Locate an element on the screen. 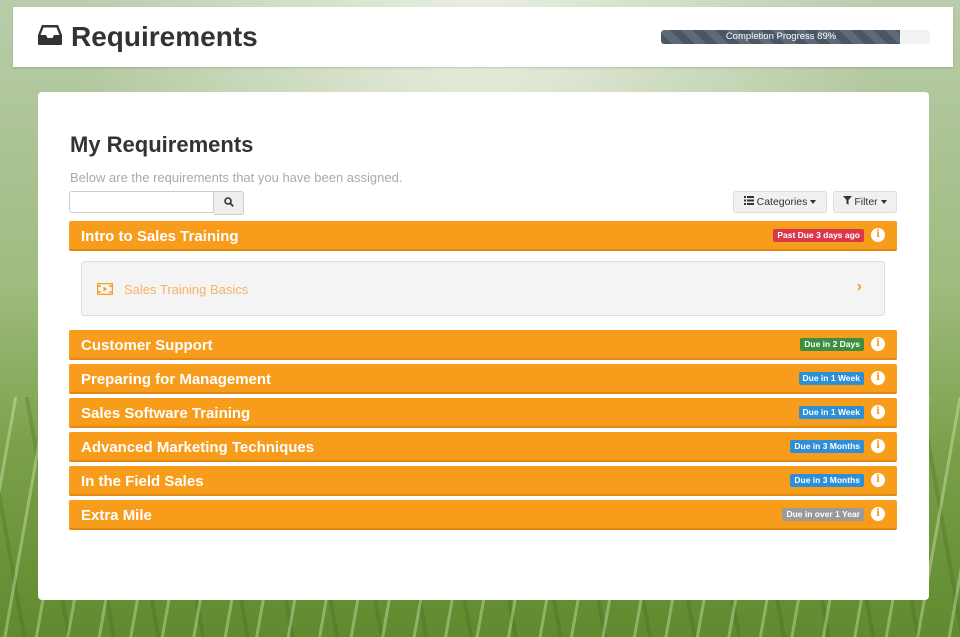 The width and height of the screenshot is (960, 637). status-badge: Past Due 3 days ago is located at coordinates (818, 235).